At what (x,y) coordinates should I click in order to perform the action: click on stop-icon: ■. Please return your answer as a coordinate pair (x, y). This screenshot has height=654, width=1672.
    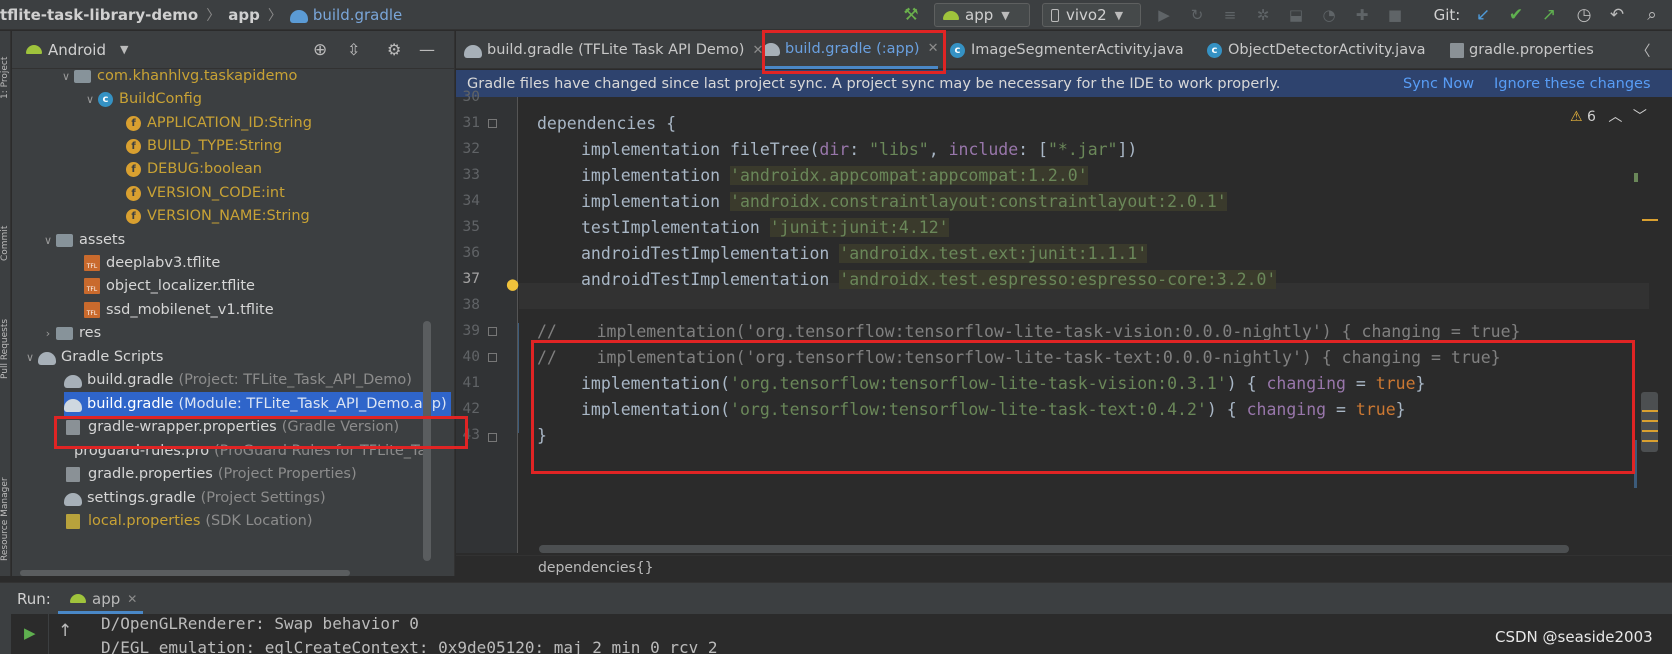
    Looking at the image, I should click on (1395, 15).